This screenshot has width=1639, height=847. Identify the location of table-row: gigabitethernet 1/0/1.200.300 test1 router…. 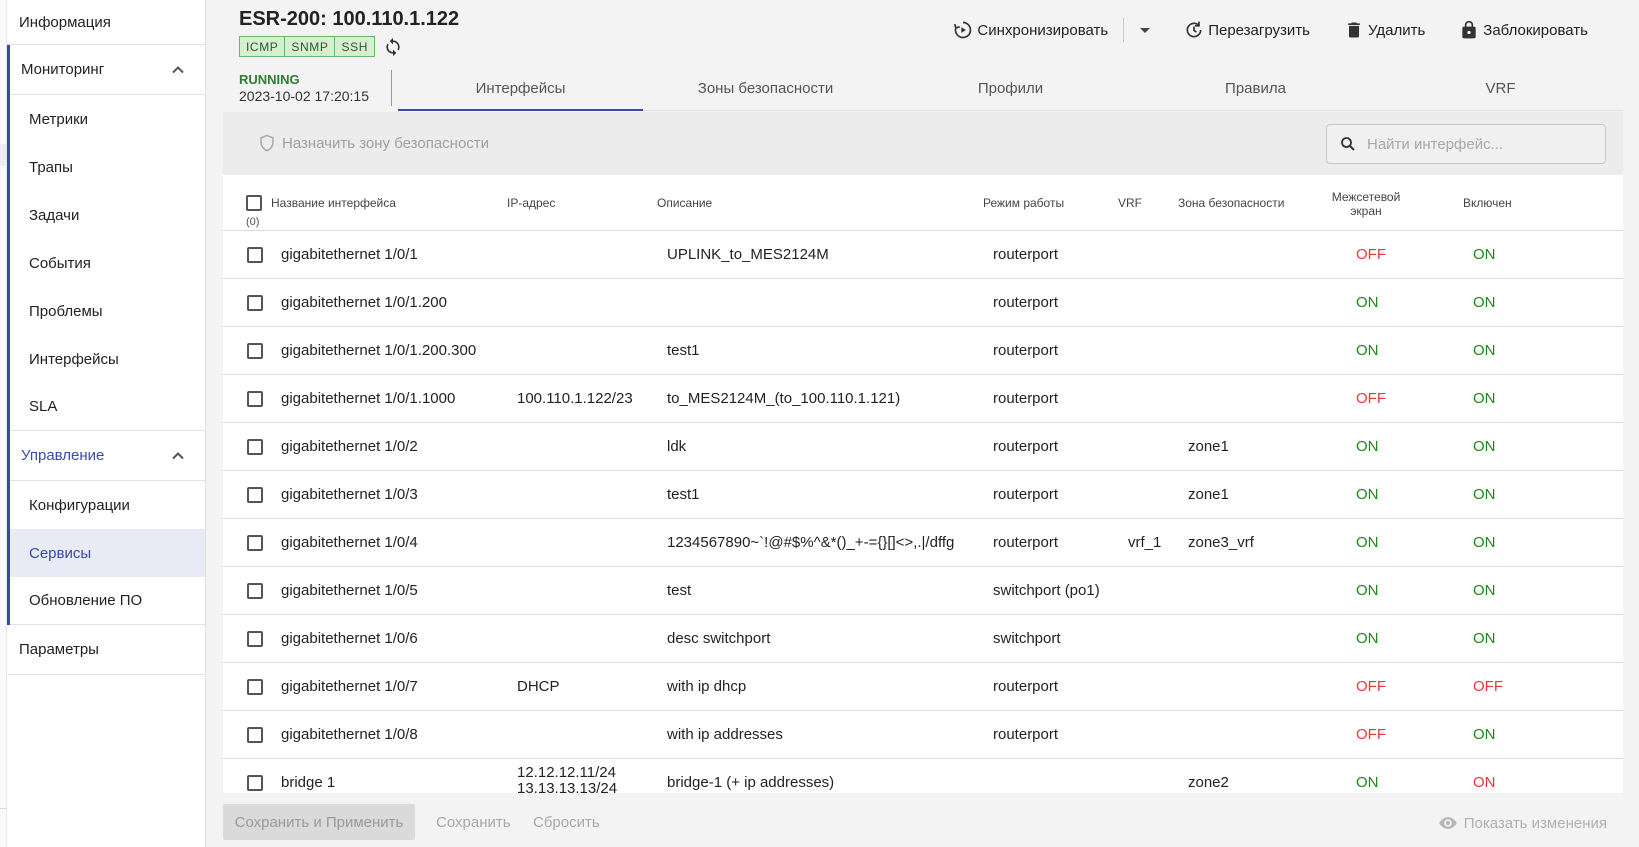
(923, 351).